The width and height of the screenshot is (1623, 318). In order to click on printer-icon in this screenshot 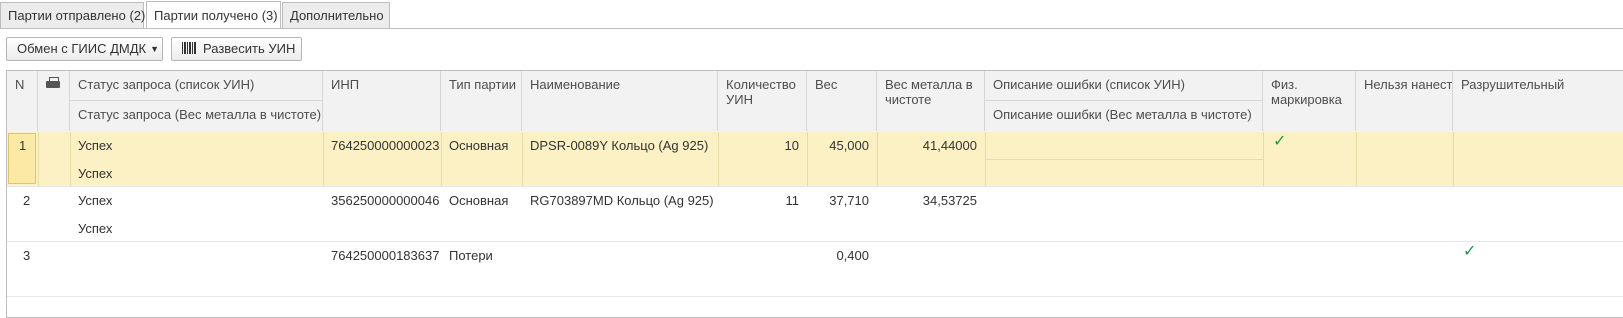, I will do `click(53, 83)`.